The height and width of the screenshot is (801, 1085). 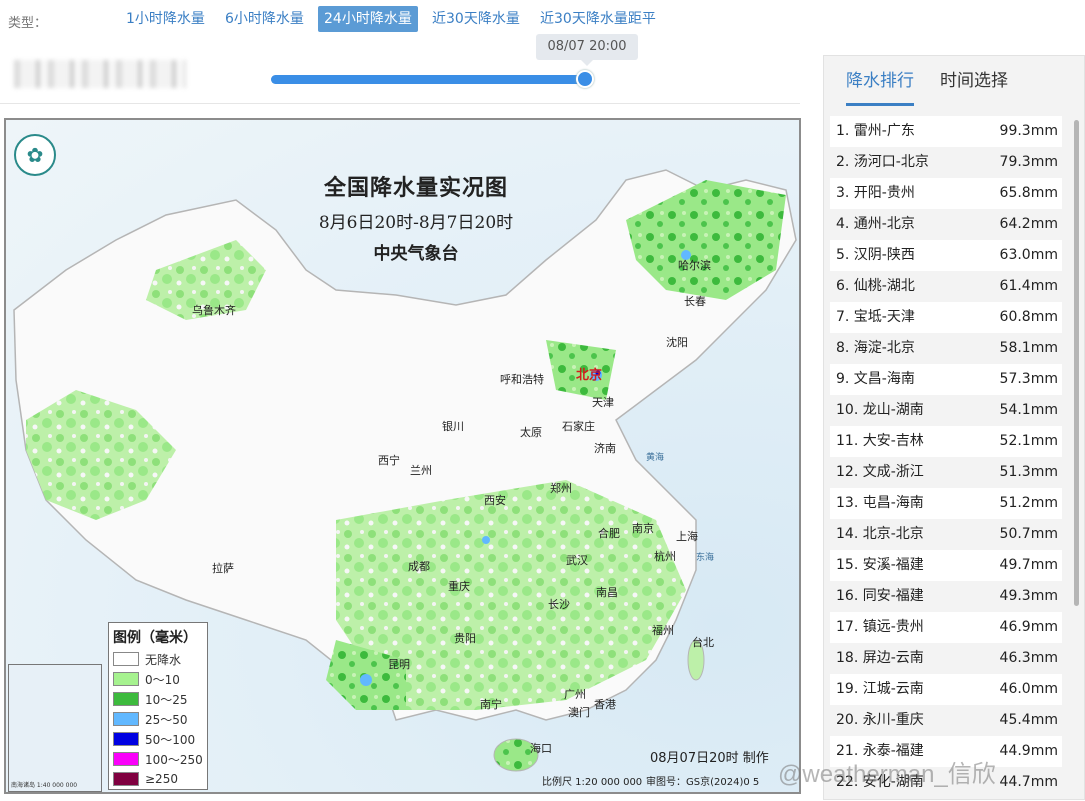 I want to click on city-label: 乌鲁木齐, so click(x=214, y=310).